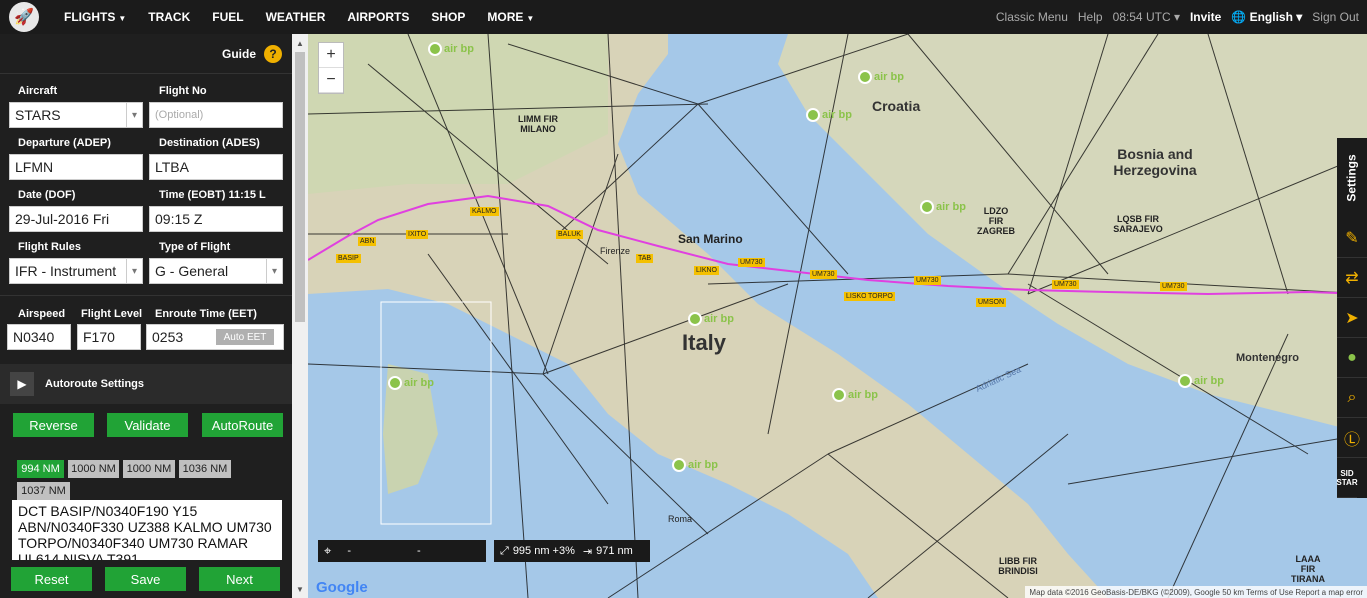  I want to click on zoom-in-button: +, so click(331, 55).